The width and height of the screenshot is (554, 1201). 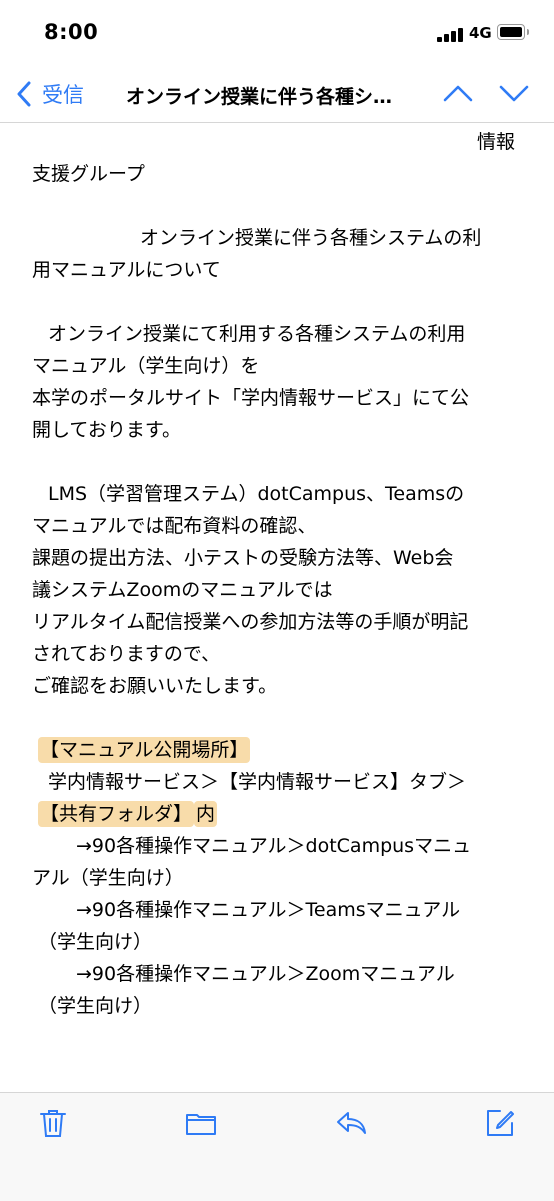 What do you see at coordinates (274, 846) in the screenshot?
I see `body-line: →90各種操作マニュアル＞dotCampusマニュ` at bounding box center [274, 846].